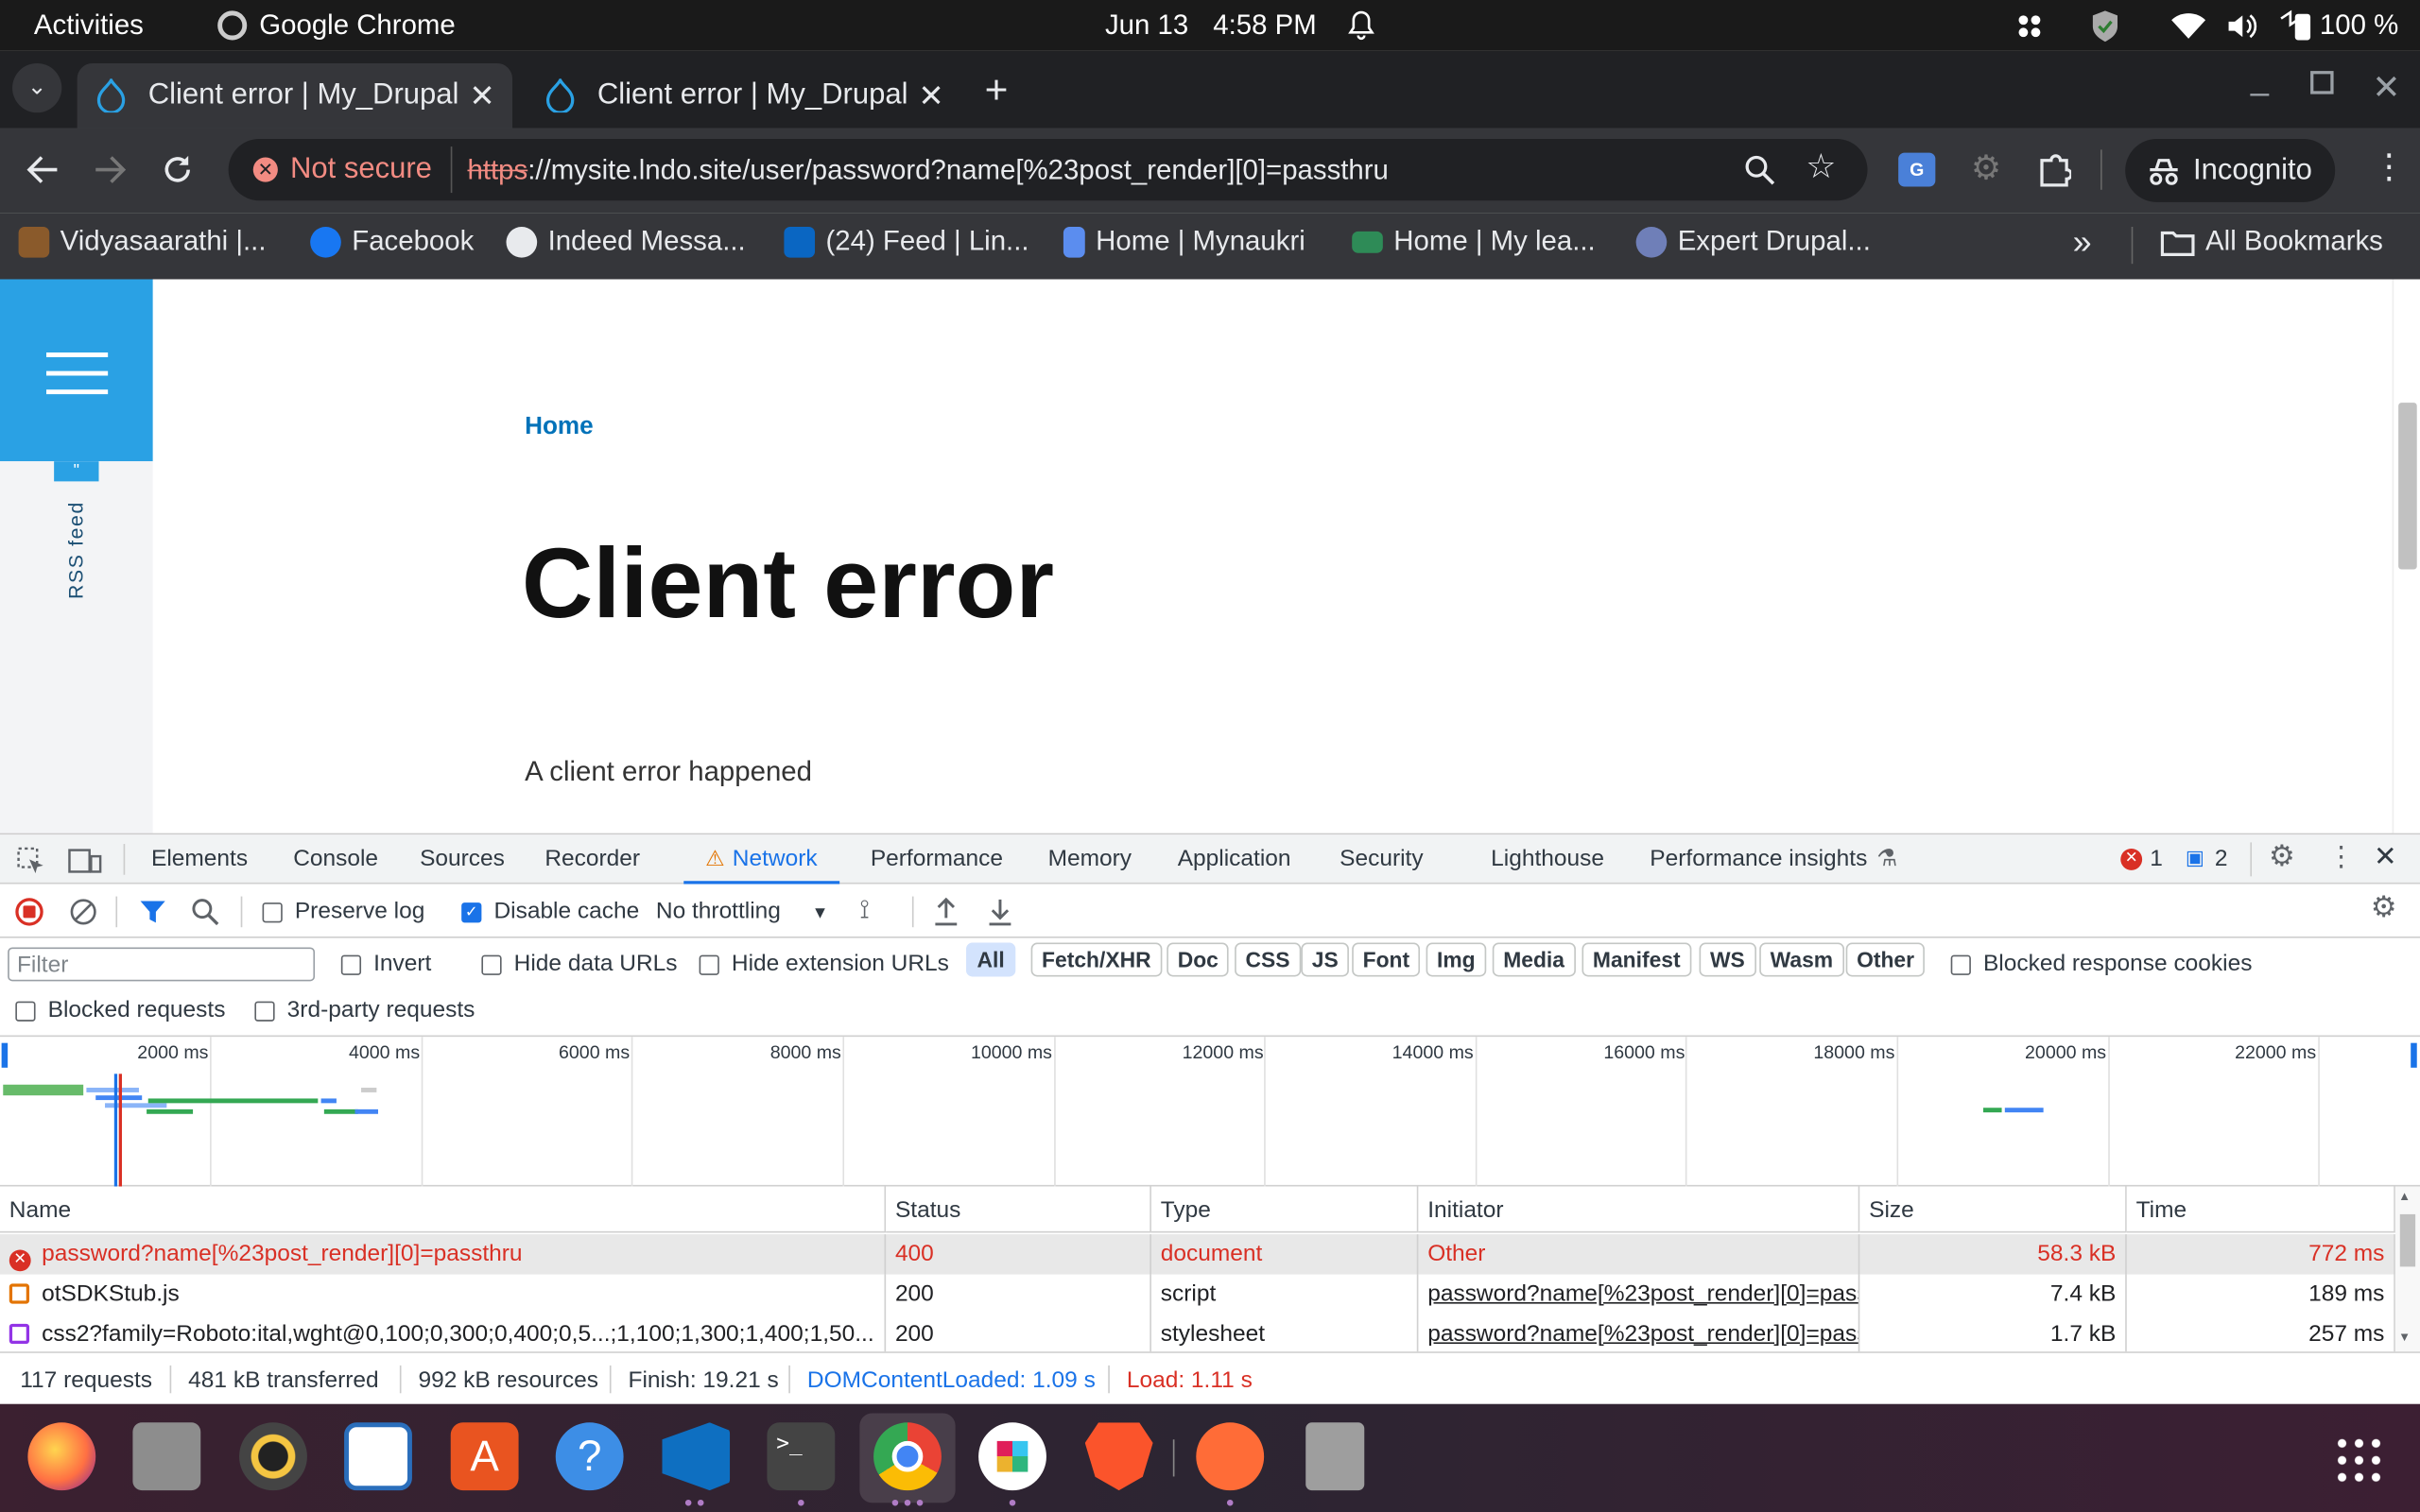 The width and height of the screenshot is (2420, 1512). What do you see at coordinates (2404, 1197) in the screenshot?
I see `scroll-up-arrow-icon: ▲` at bounding box center [2404, 1197].